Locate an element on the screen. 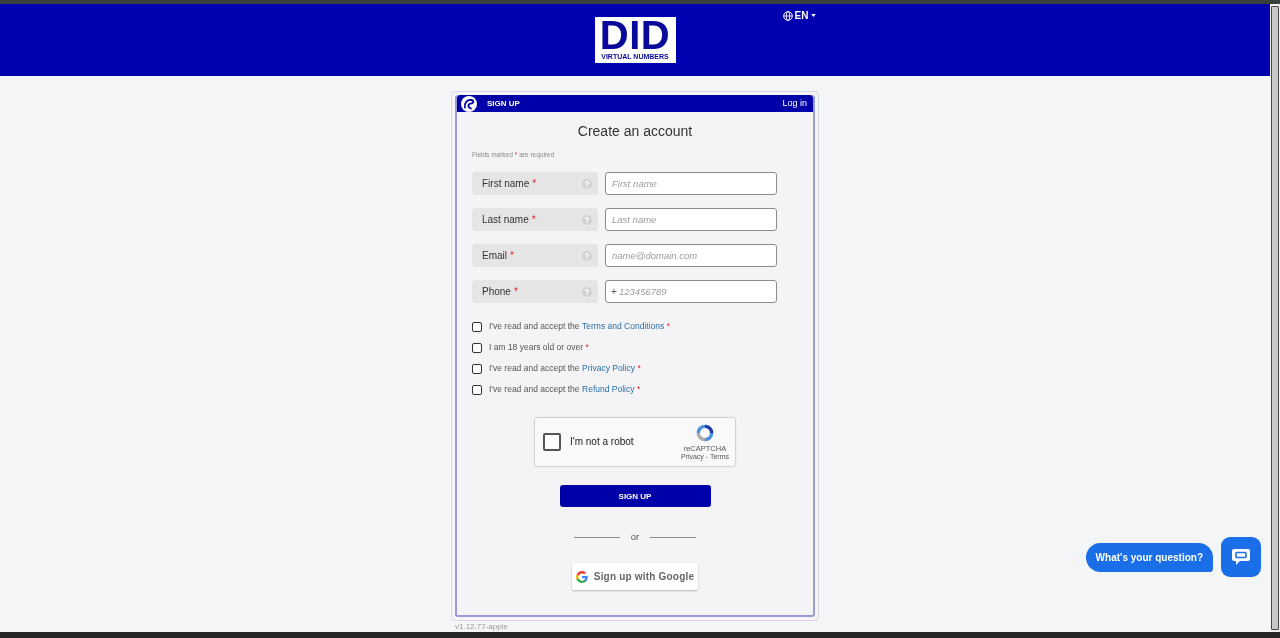  field-label: Email * is located at coordinates (498, 255).